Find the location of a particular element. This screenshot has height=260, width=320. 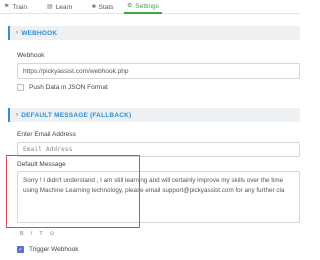

tab-stats-label: Stats is located at coordinates (106, 7).